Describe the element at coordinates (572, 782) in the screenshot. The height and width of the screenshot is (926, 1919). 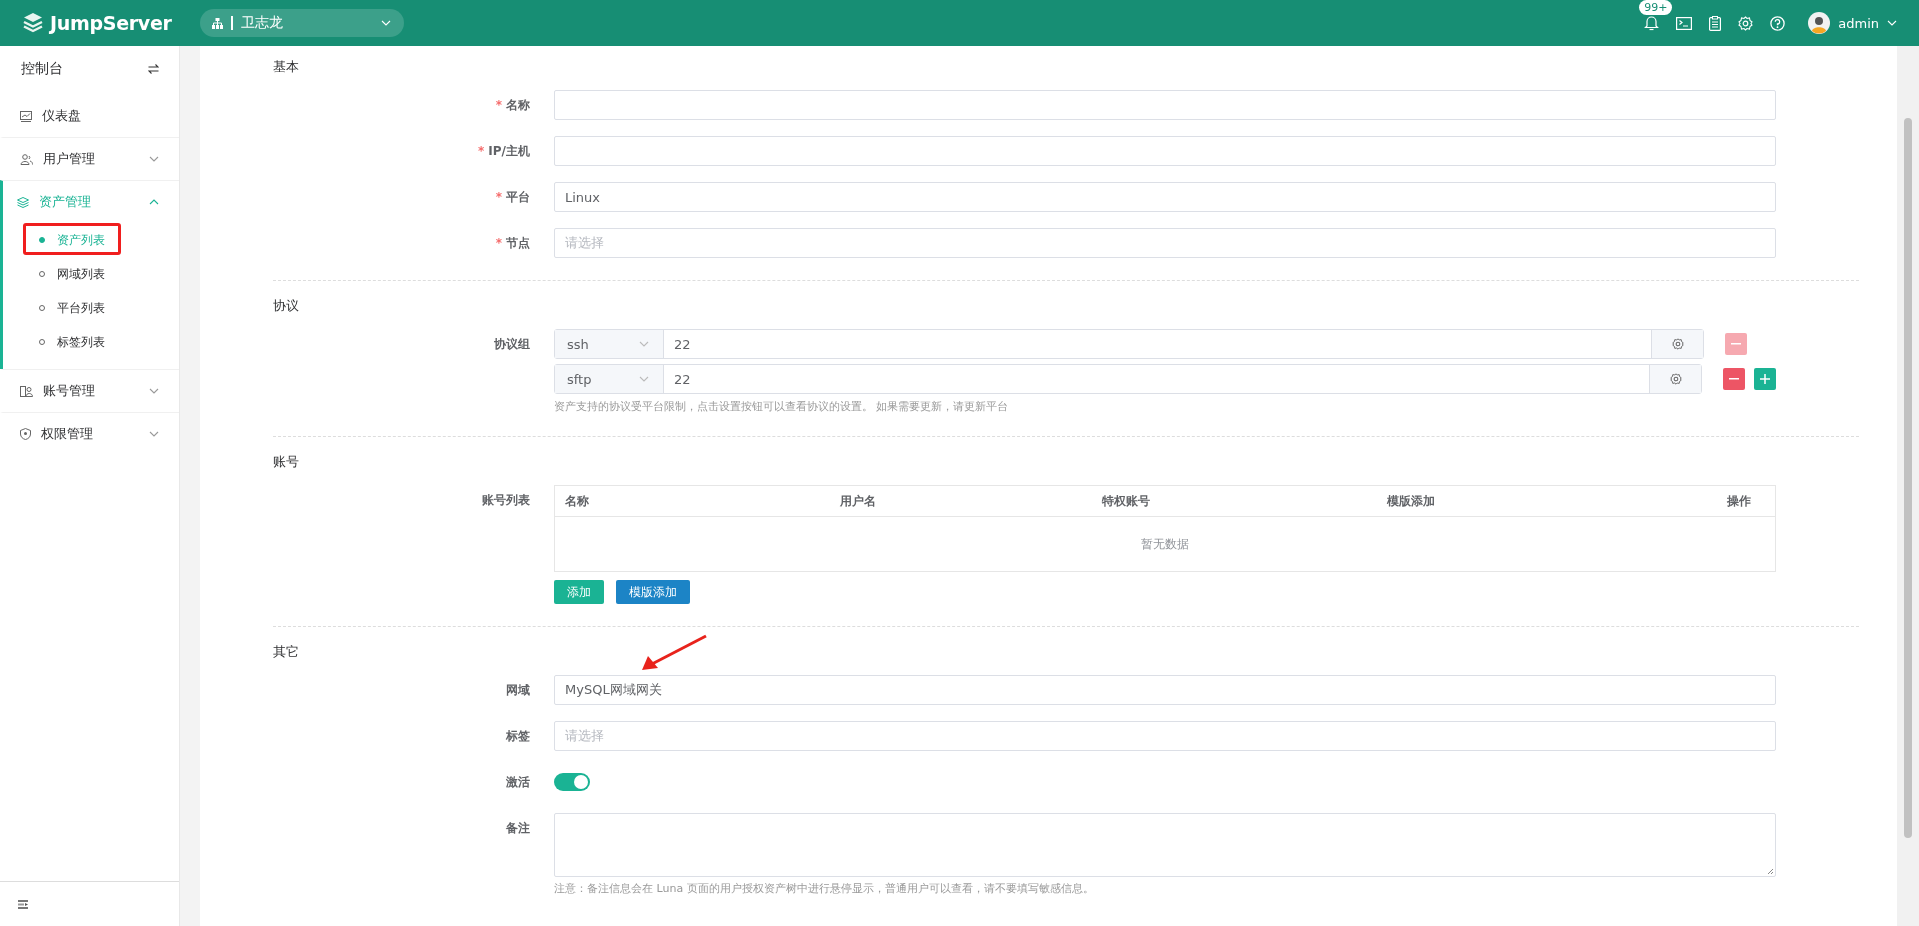
I see `toggle-switch` at that location.